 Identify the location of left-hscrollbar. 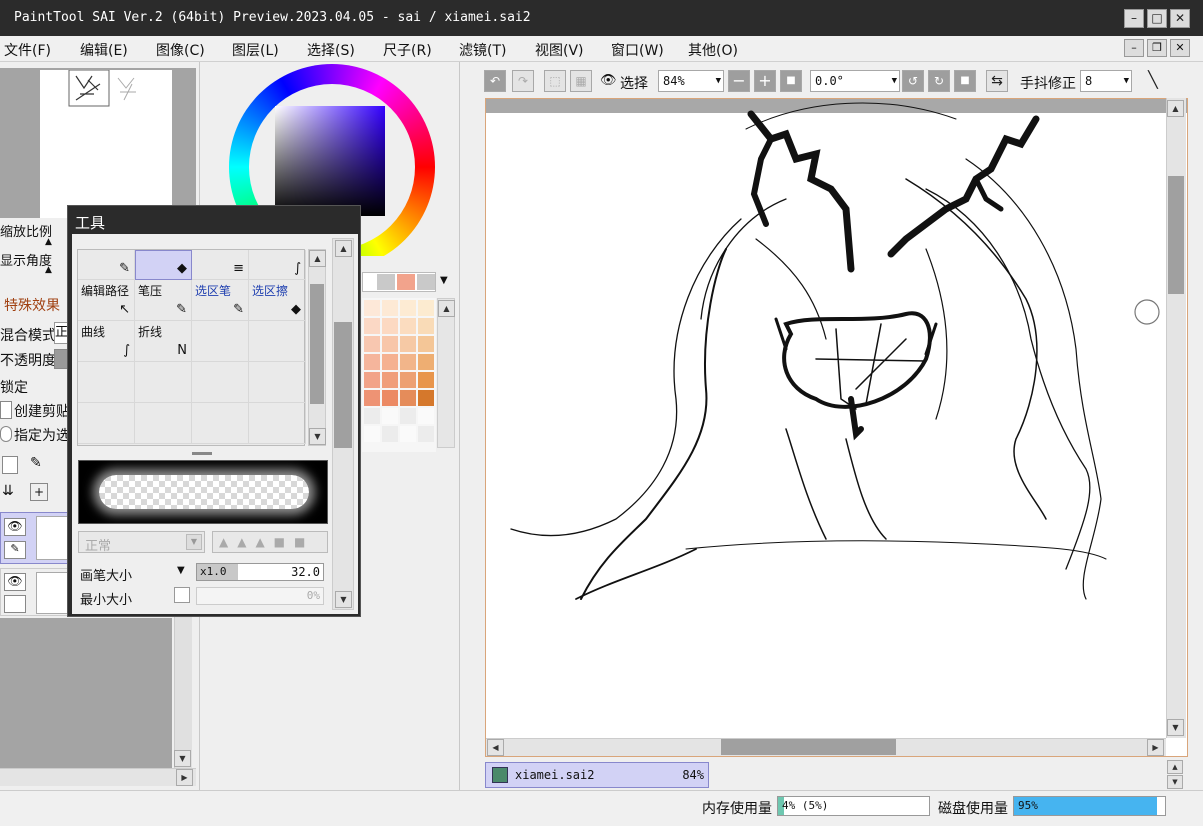
(98, 777).